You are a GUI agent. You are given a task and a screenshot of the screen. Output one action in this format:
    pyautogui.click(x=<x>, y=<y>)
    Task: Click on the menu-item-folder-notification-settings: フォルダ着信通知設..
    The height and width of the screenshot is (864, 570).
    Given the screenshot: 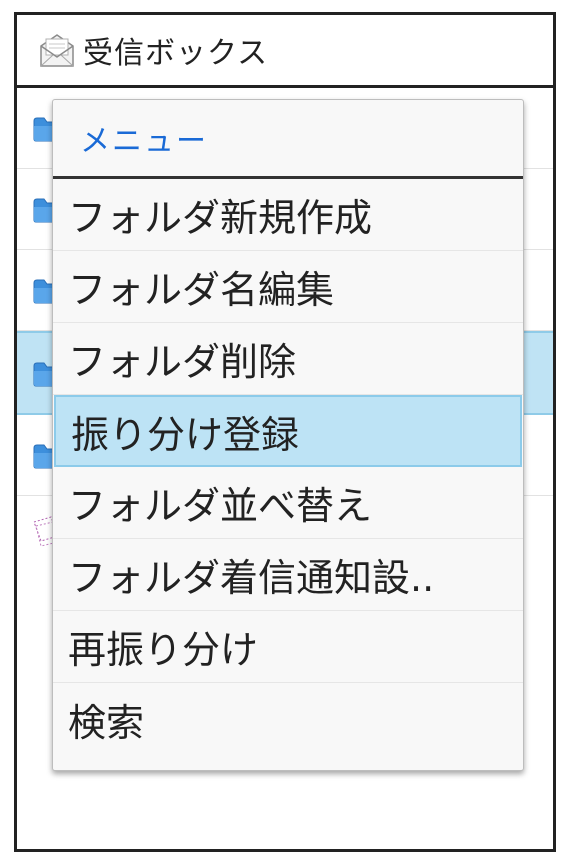 What is the action you would take?
    pyautogui.click(x=288, y=575)
    